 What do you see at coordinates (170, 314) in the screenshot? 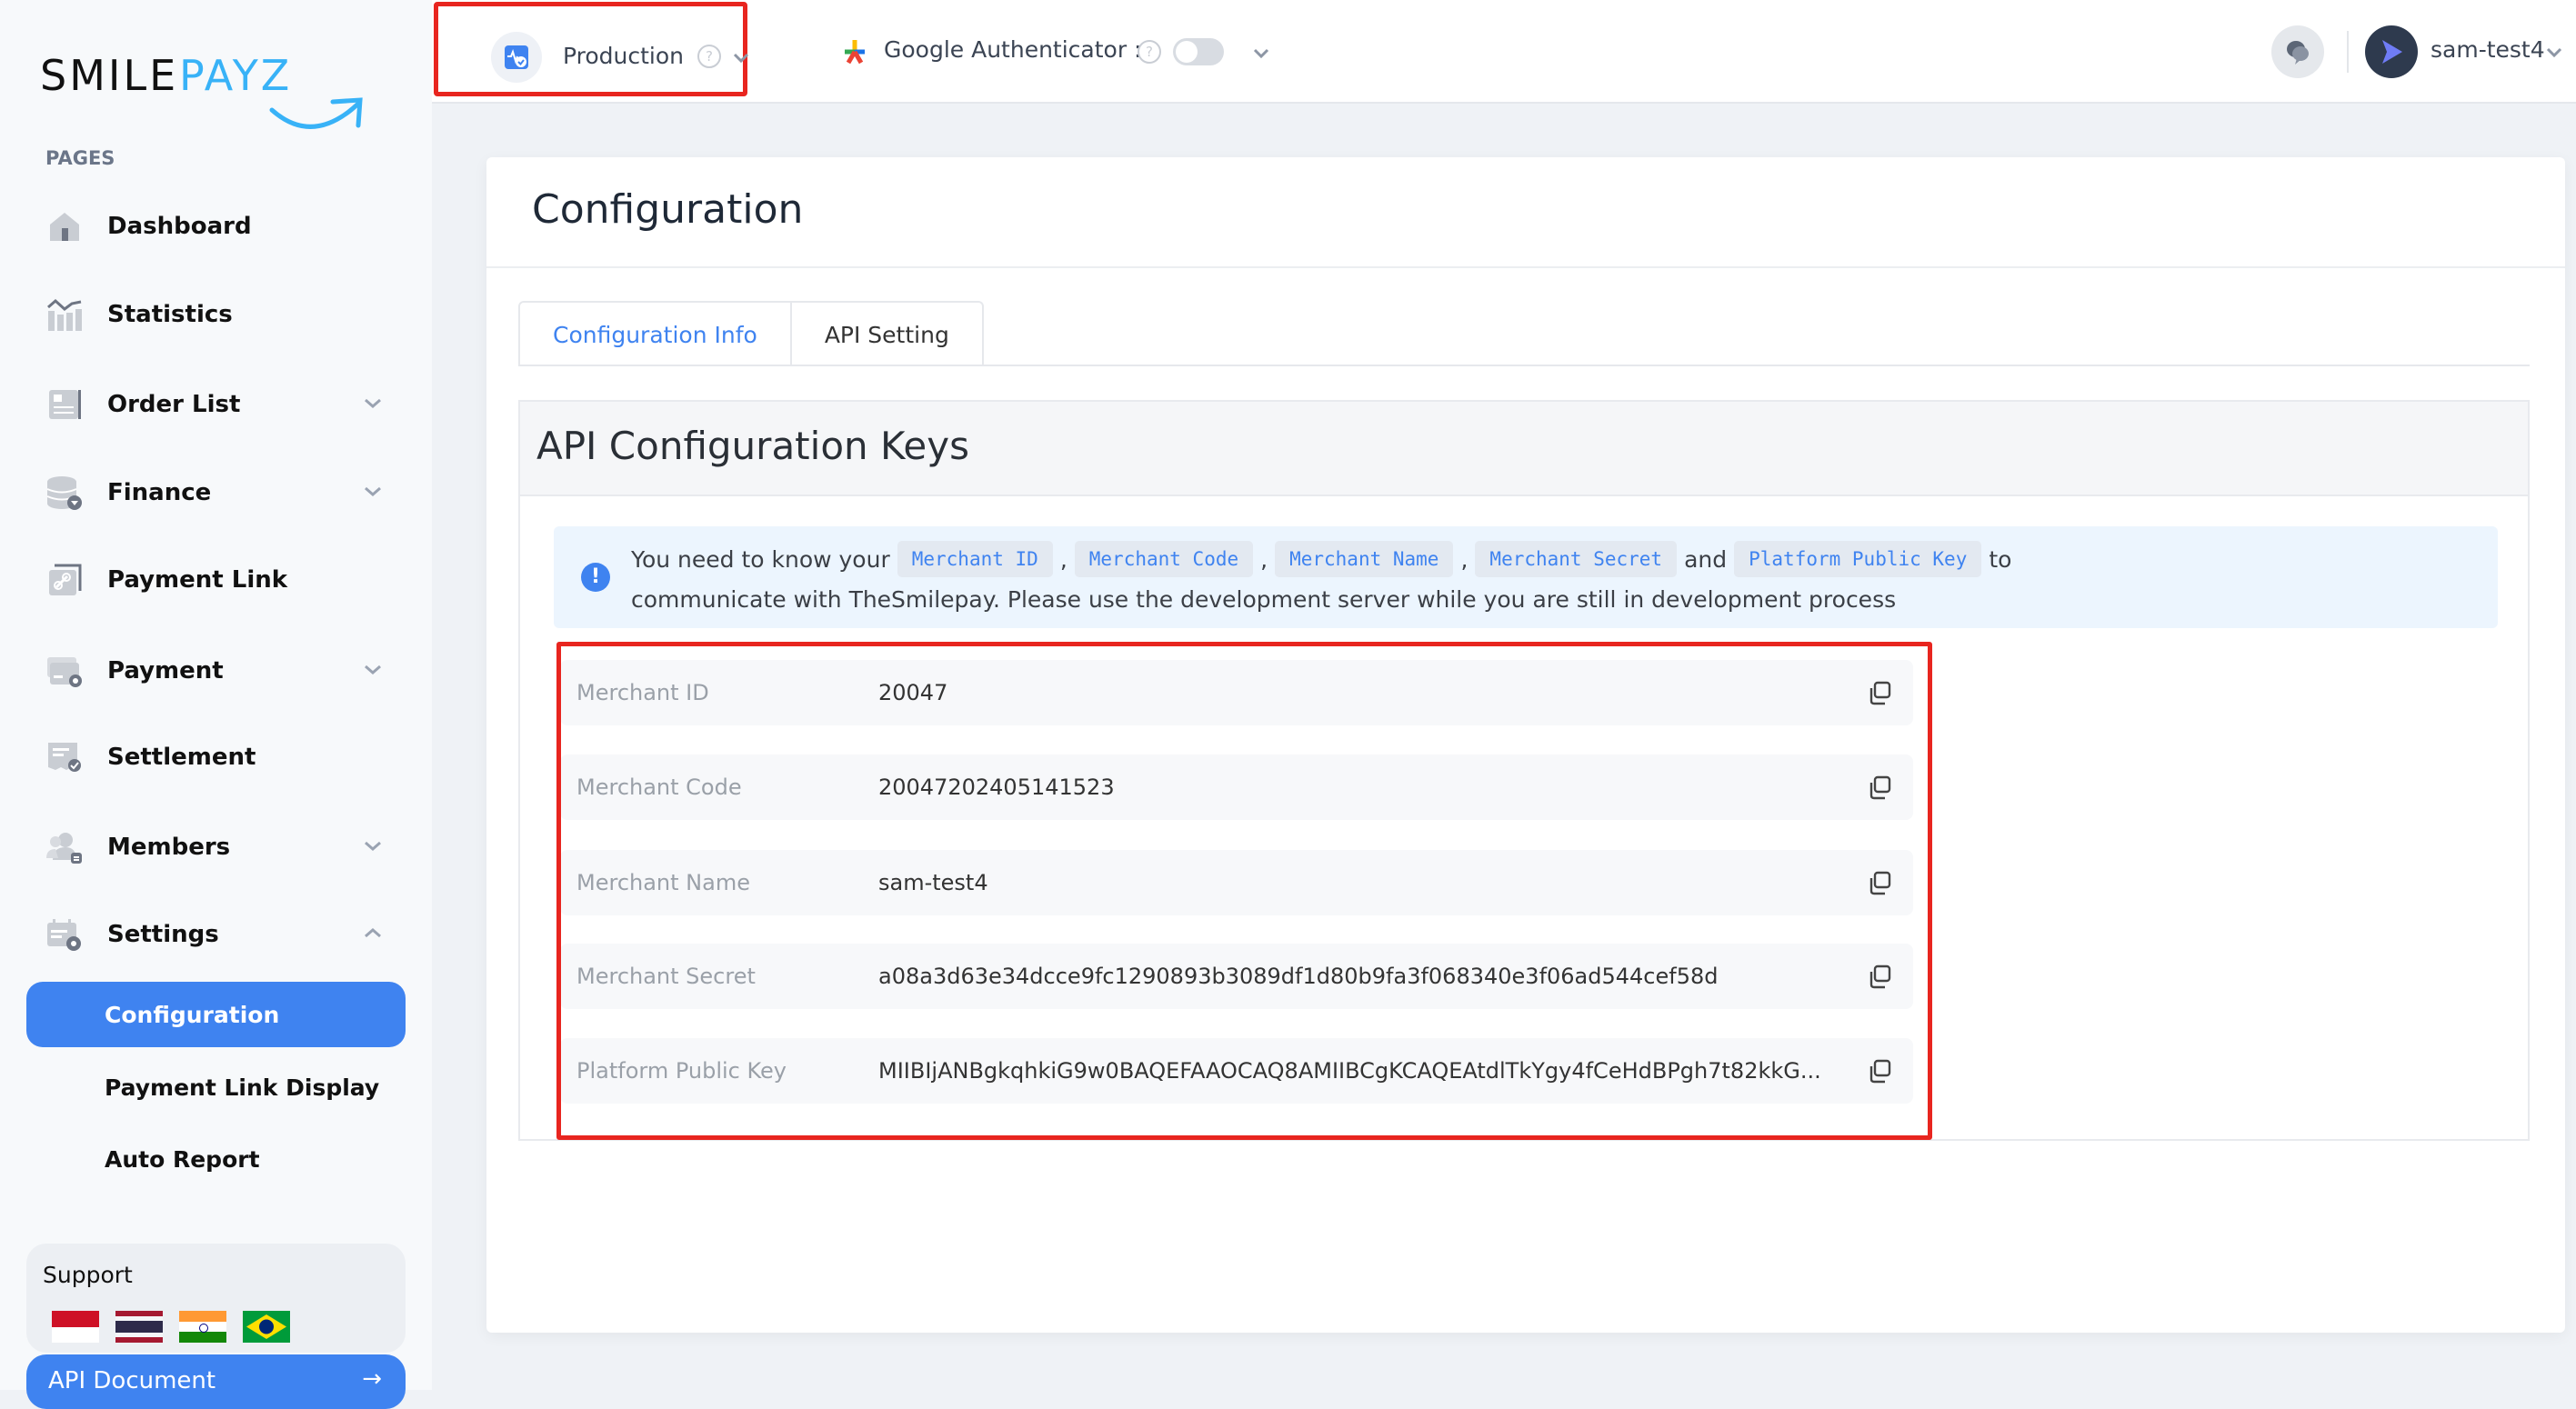
I see `sidebar-item-label: Statistics` at bounding box center [170, 314].